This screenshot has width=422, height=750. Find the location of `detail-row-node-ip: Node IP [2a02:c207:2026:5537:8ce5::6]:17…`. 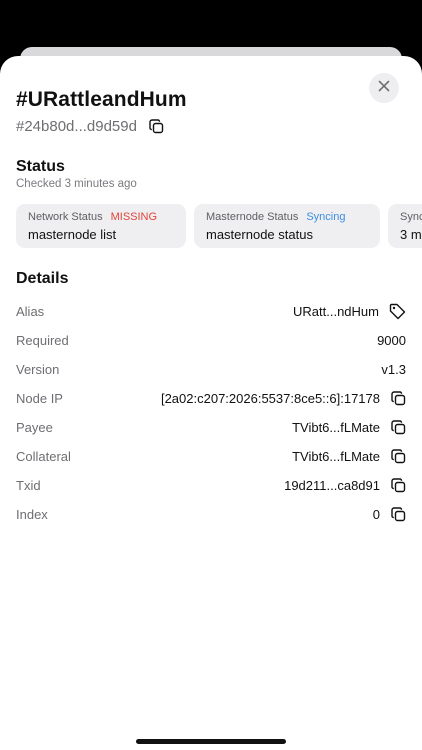

detail-row-node-ip: Node IP [2a02:c207:2026:5537:8ce5::6]:17… is located at coordinates (211, 398).